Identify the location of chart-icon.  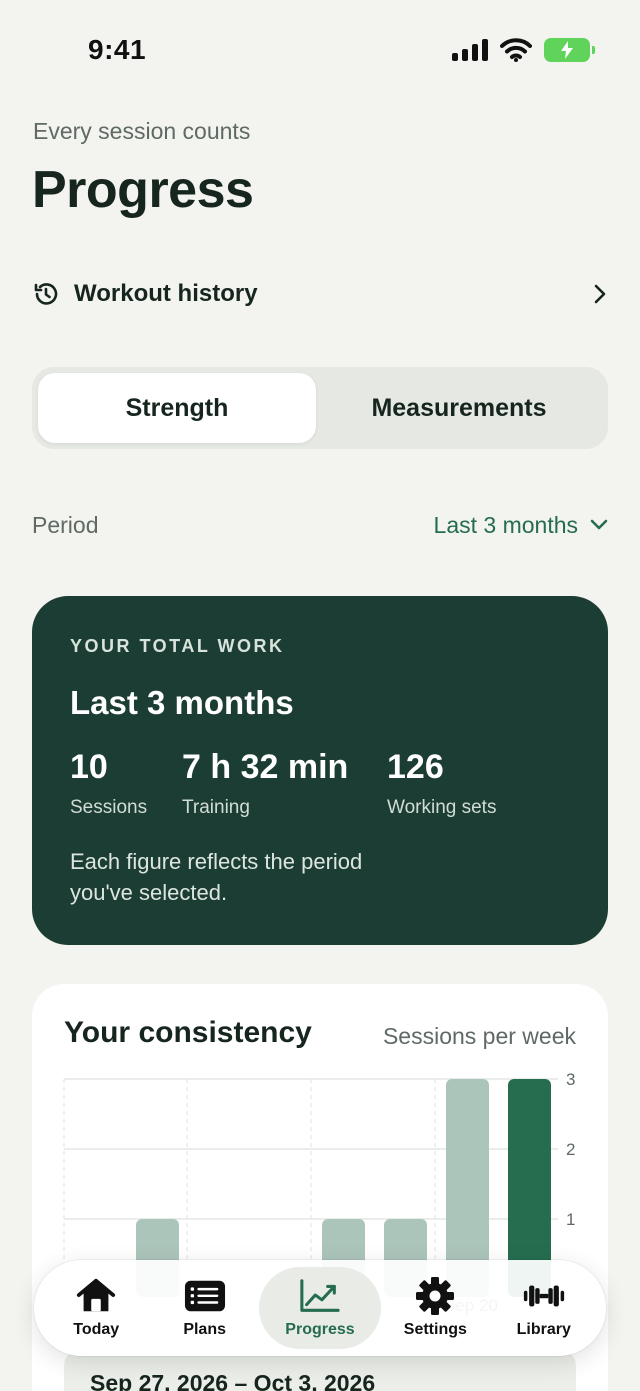
(320, 1296).